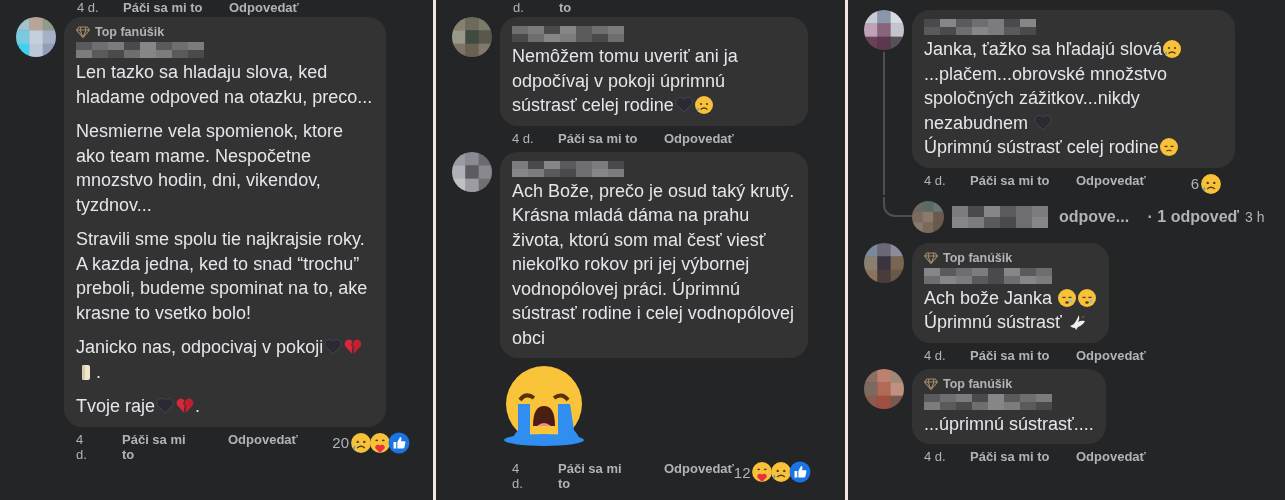 Image resolution: width=1285 pixels, height=500 pixels. Describe the element at coordinates (897, 206) in the screenshot. I see `thread-connector` at that location.